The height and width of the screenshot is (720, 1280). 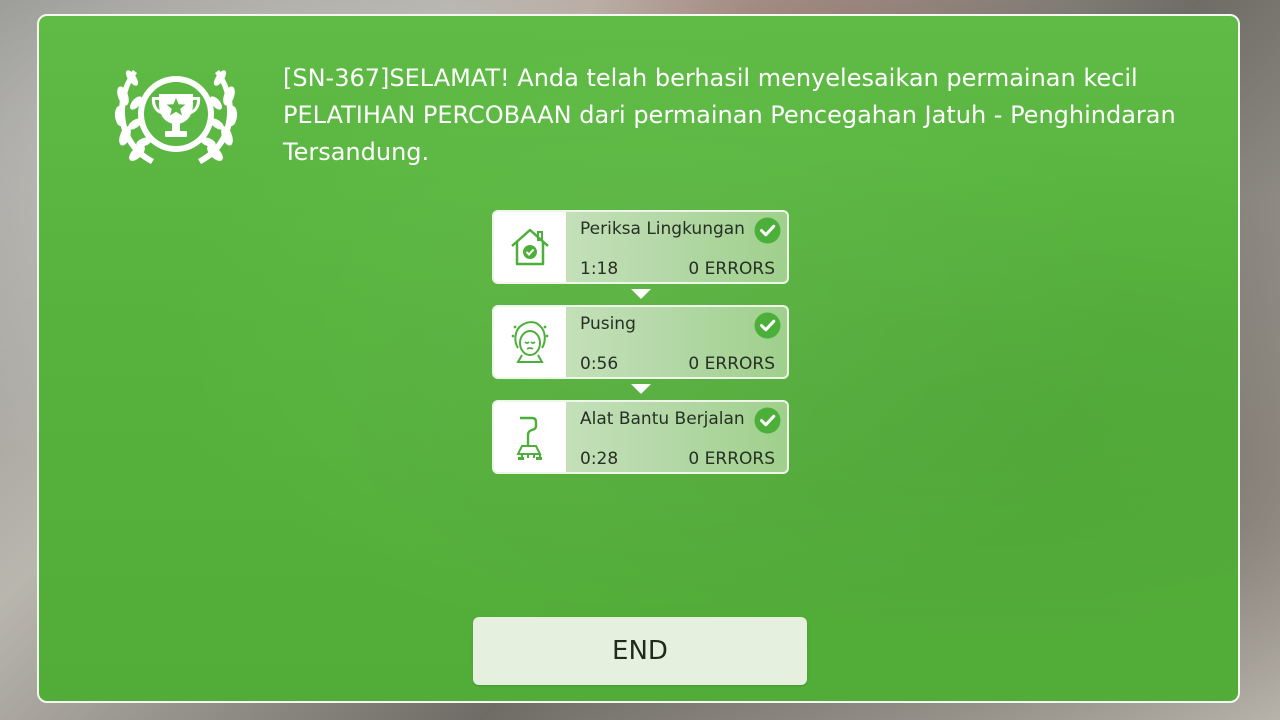 I want to click on task-time: 0:28, so click(x=599, y=459).